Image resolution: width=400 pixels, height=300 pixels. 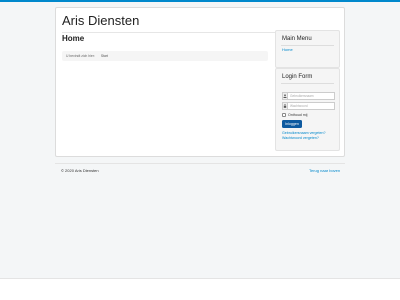 What do you see at coordinates (307, 49) in the screenshot?
I see `main-menu-module: Main Menu Home` at bounding box center [307, 49].